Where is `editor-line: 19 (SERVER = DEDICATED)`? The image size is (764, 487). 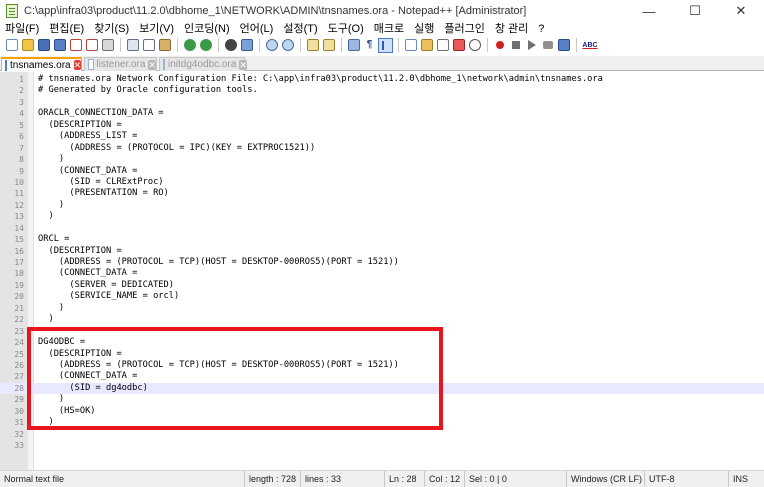
editor-line: 19 (SERVER = DEDICATED) is located at coordinates (382, 285).